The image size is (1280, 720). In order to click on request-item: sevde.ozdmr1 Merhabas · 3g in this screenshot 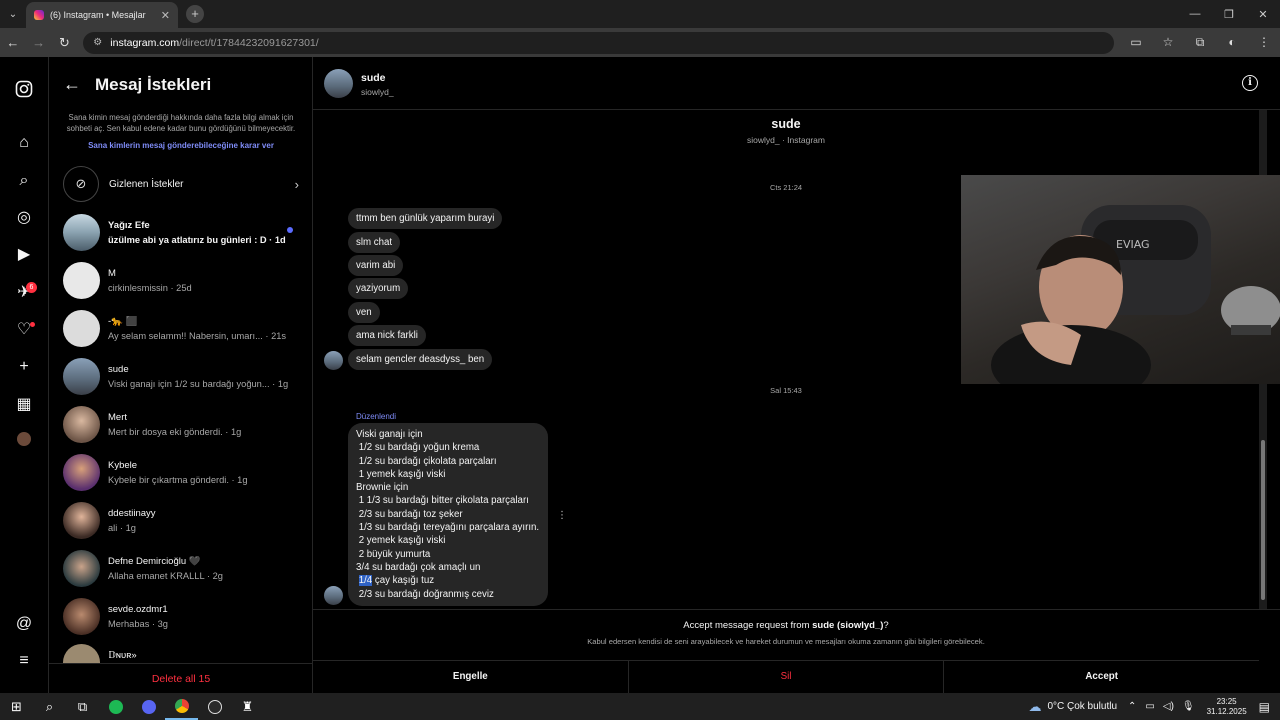, I will do `click(183, 616)`.